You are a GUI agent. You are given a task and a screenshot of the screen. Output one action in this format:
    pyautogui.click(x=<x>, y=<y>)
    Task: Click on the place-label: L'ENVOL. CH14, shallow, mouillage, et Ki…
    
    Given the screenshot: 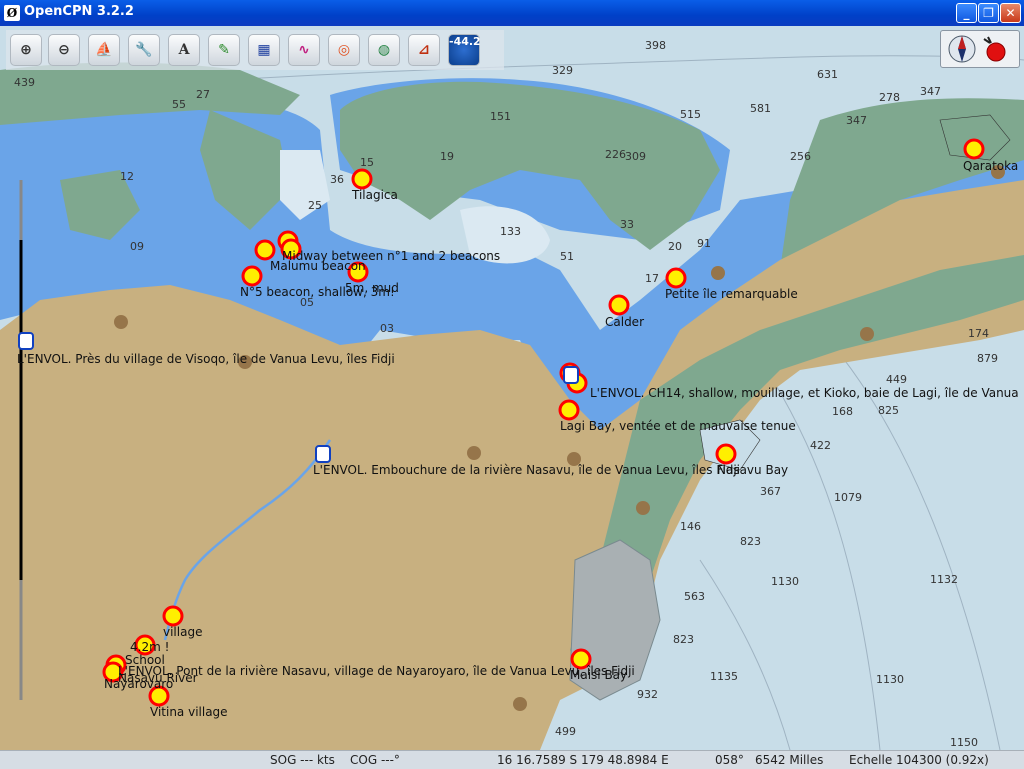 What is the action you would take?
    pyautogui.click(x=804, y=393)
    